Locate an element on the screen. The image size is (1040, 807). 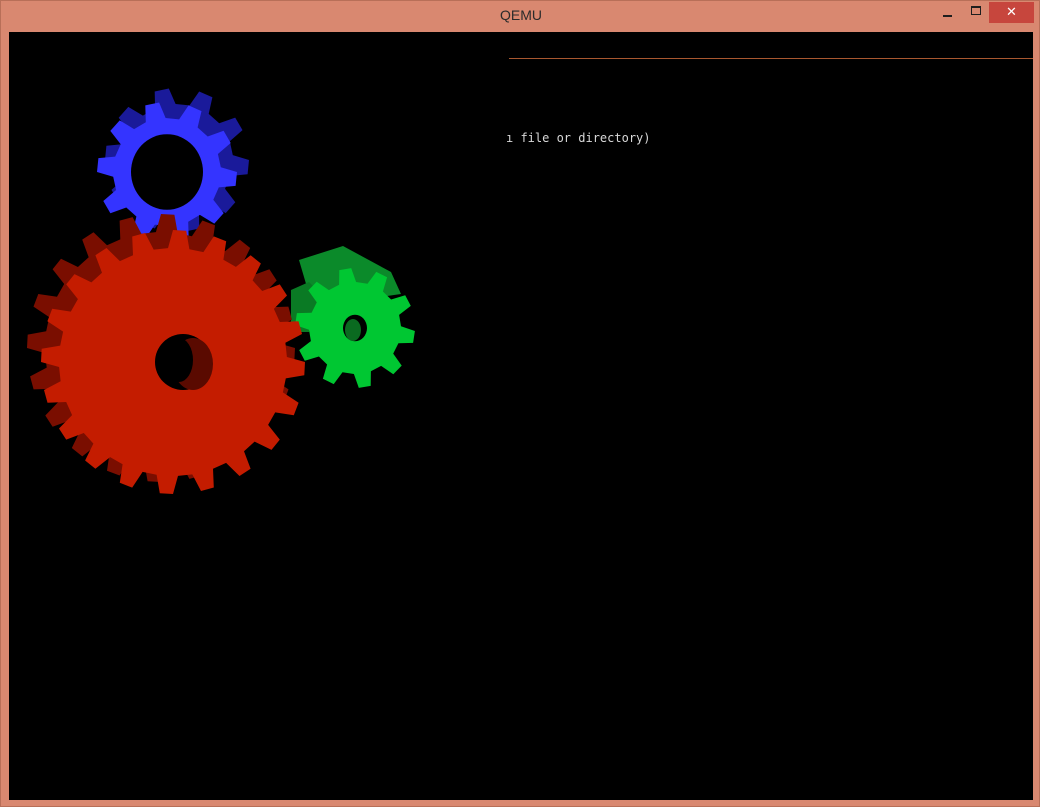
window-title: QEMU is located at coordinates (521, 15).